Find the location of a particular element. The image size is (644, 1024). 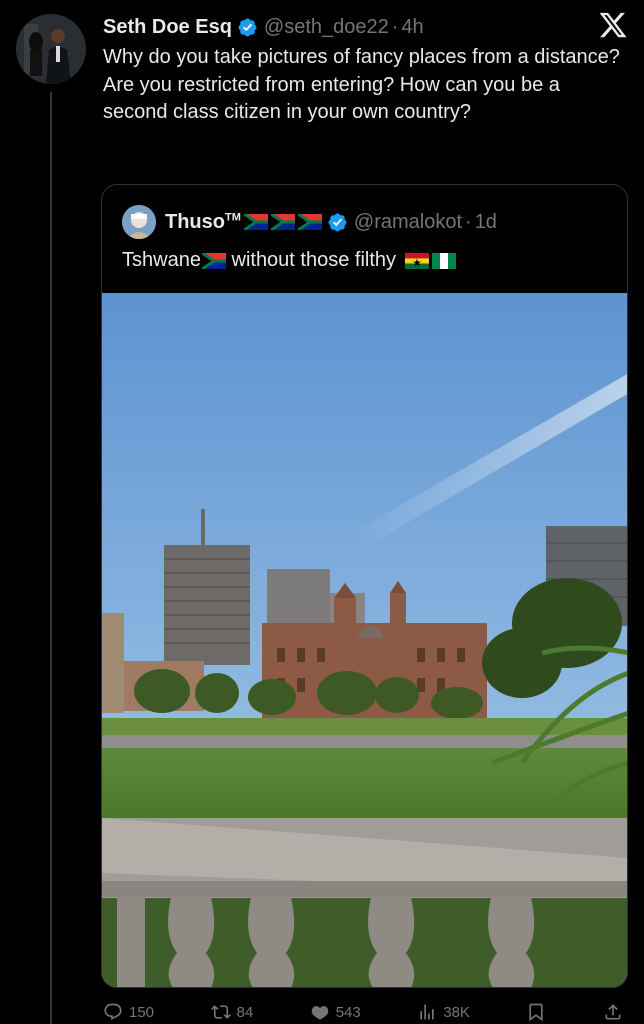

like-count: 543 is located at coordinates (348, 1012).